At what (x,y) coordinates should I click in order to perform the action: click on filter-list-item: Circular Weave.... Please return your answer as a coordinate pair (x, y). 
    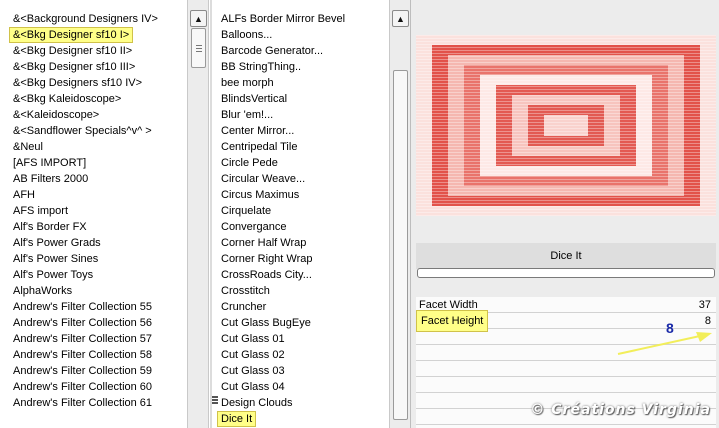
    Looking at the image, I should click on (301, 179).